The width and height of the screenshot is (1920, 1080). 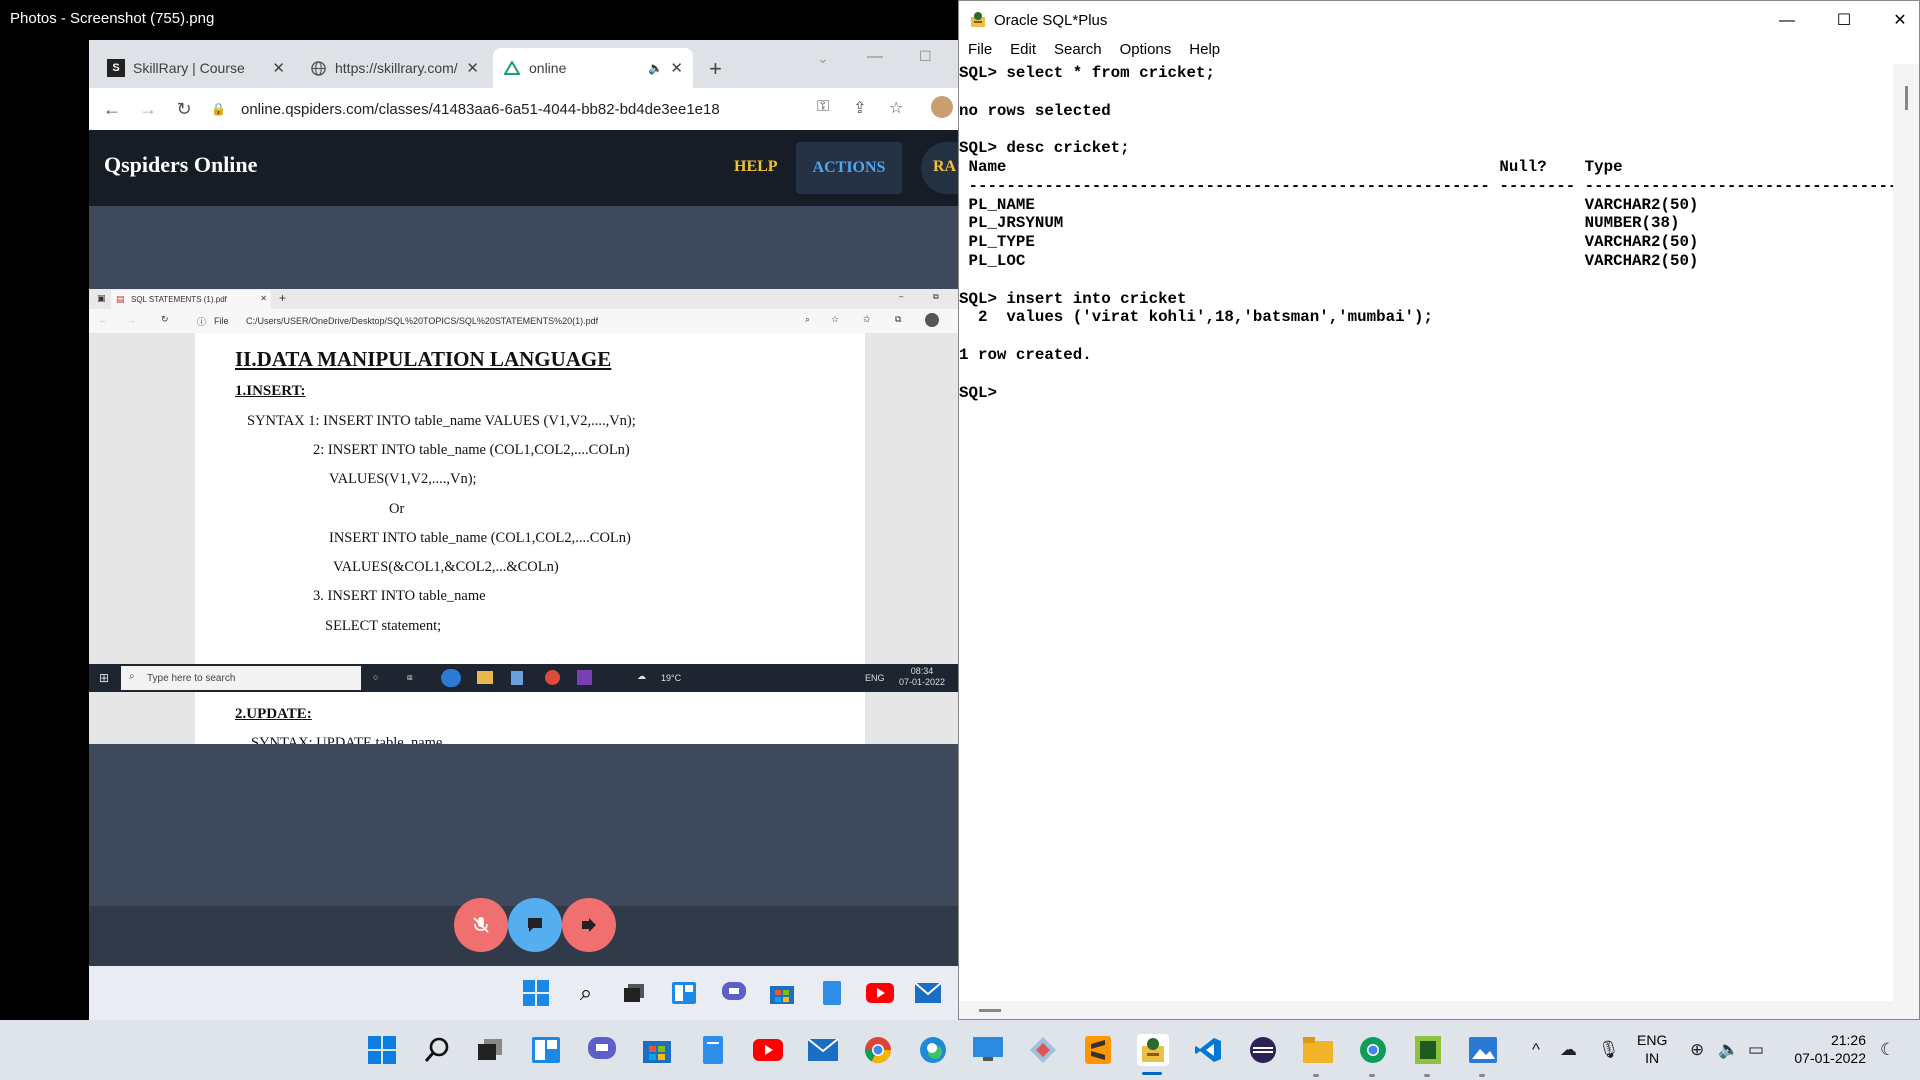 What do you see at coordinates (1329, 242) in the screenshot?
I see `console-line: PL_TYPE VARCHAR2(50)` at bounding box center [1329, 242].